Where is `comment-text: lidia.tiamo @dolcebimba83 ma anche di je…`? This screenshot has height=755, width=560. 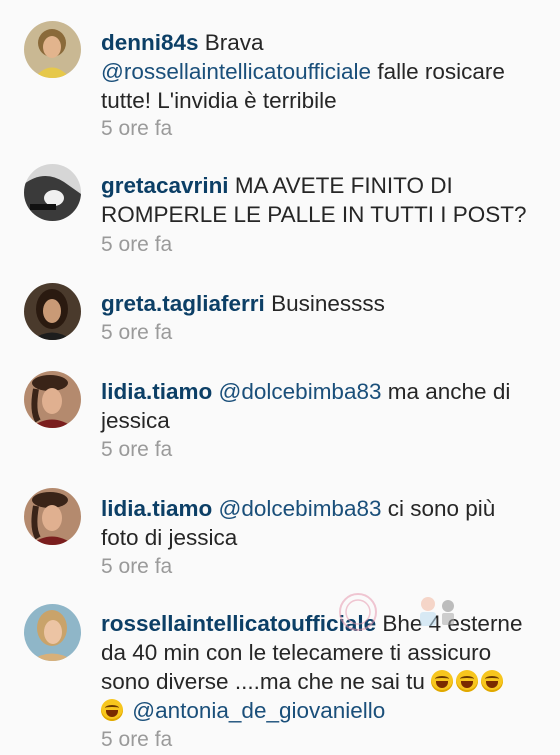 comment-text: lidia.tiamo @dolcebimba83 ma anche di je… is located at coordinates (316, 406).